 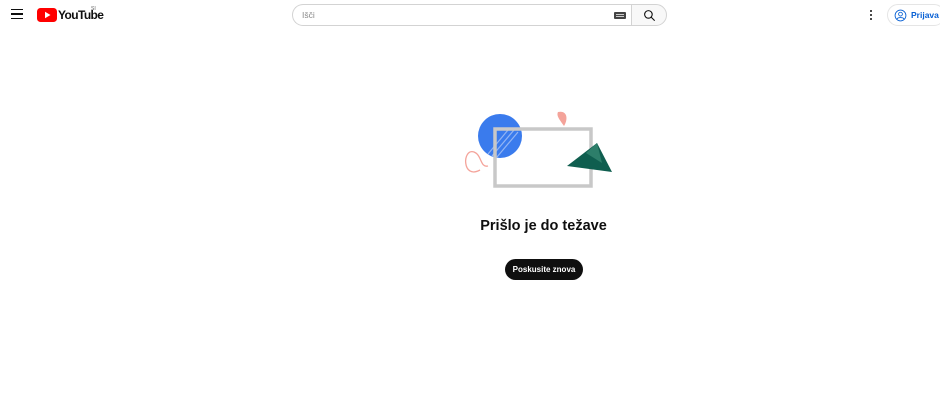 I want to click on signin-button: Prijava, so click(x=913, y=15).